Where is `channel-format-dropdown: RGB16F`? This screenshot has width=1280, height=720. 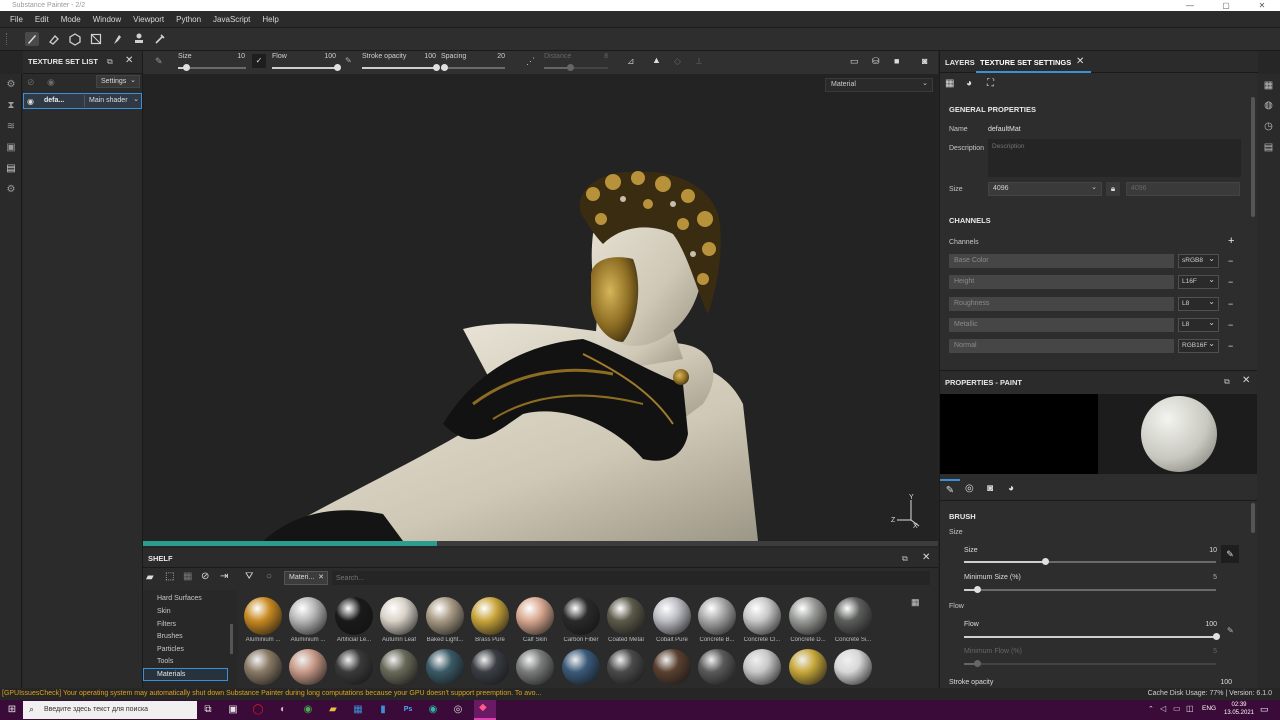
channel-format-dropdown: RGB16F is located at coordinates (1198, 345).